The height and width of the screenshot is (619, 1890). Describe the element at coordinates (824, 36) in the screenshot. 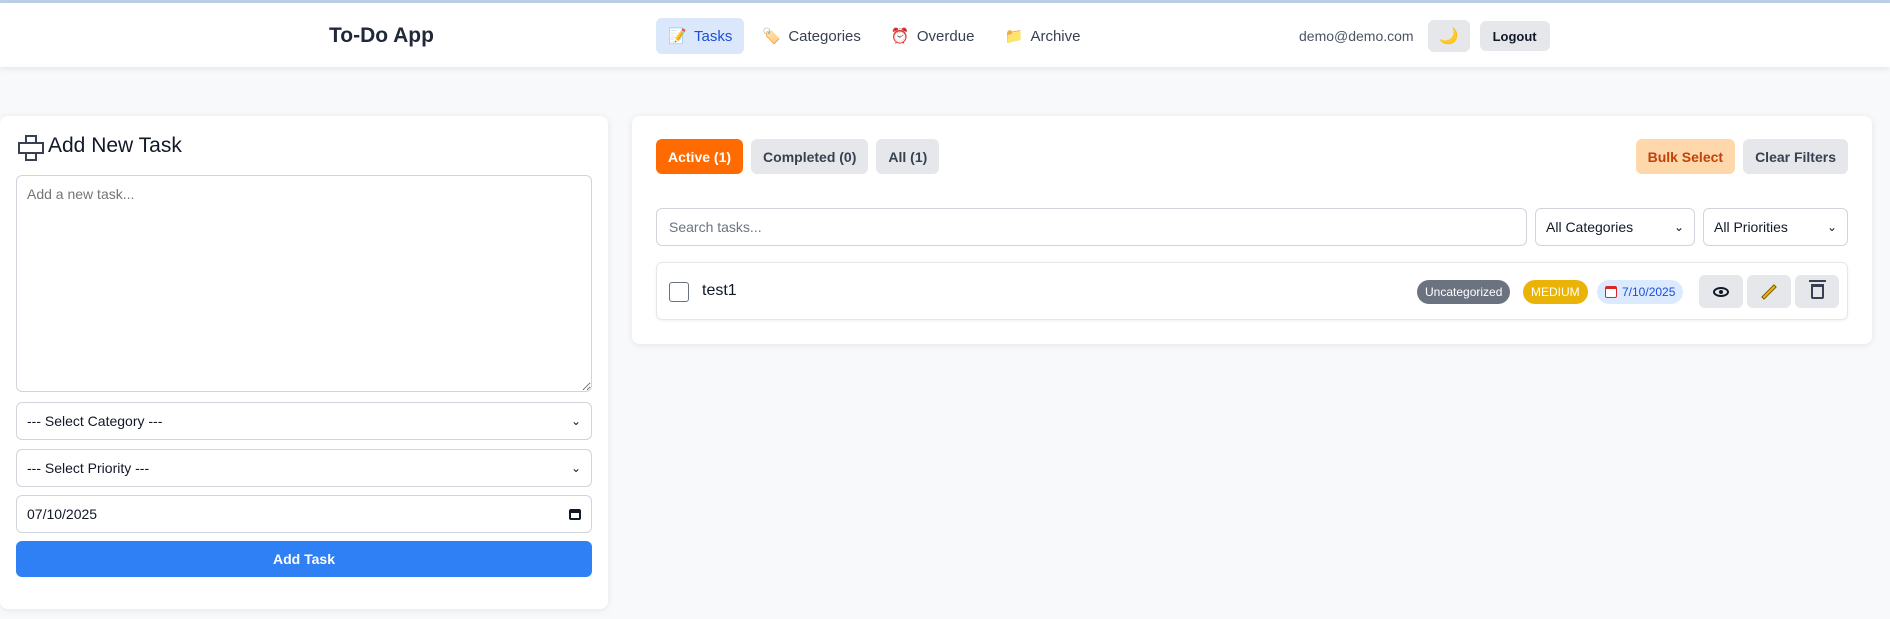

I see `nav-categories-label: Categories` at that location.